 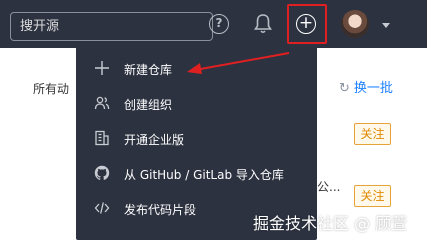 I want to click on avatar, so click(x=355, y=24).